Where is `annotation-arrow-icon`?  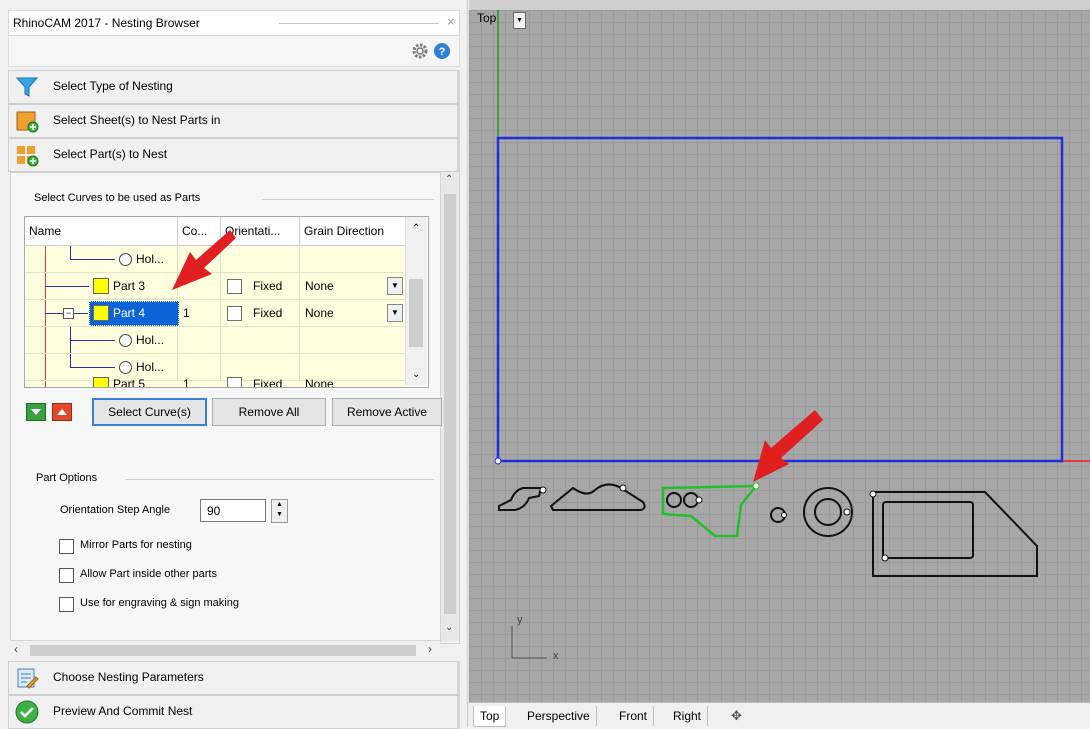
annotation-arrow-icon is located at coordinates (788, 446).